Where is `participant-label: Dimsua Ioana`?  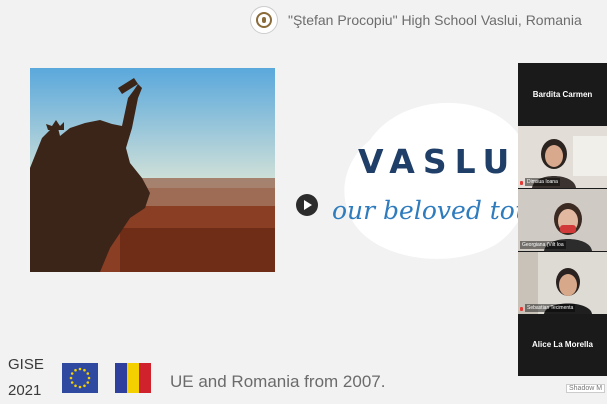 participant-label: Dimsua Ioana is located at coordinates (542, 182).